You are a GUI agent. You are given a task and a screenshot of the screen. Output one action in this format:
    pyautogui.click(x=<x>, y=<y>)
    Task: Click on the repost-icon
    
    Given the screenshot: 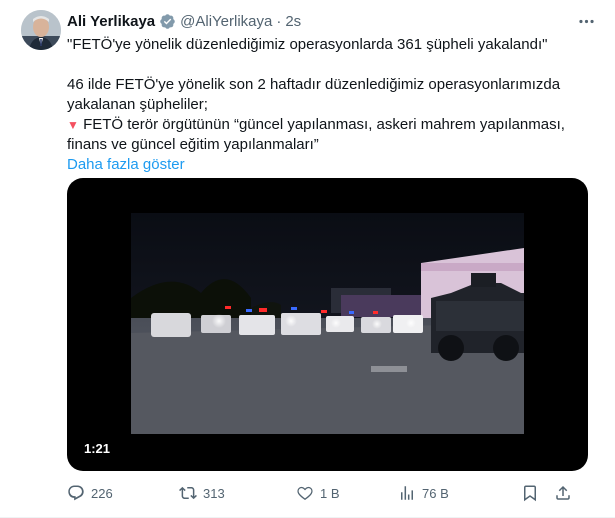 What is the action you would take?
    pyautogui.click(x=188, y=493)
    